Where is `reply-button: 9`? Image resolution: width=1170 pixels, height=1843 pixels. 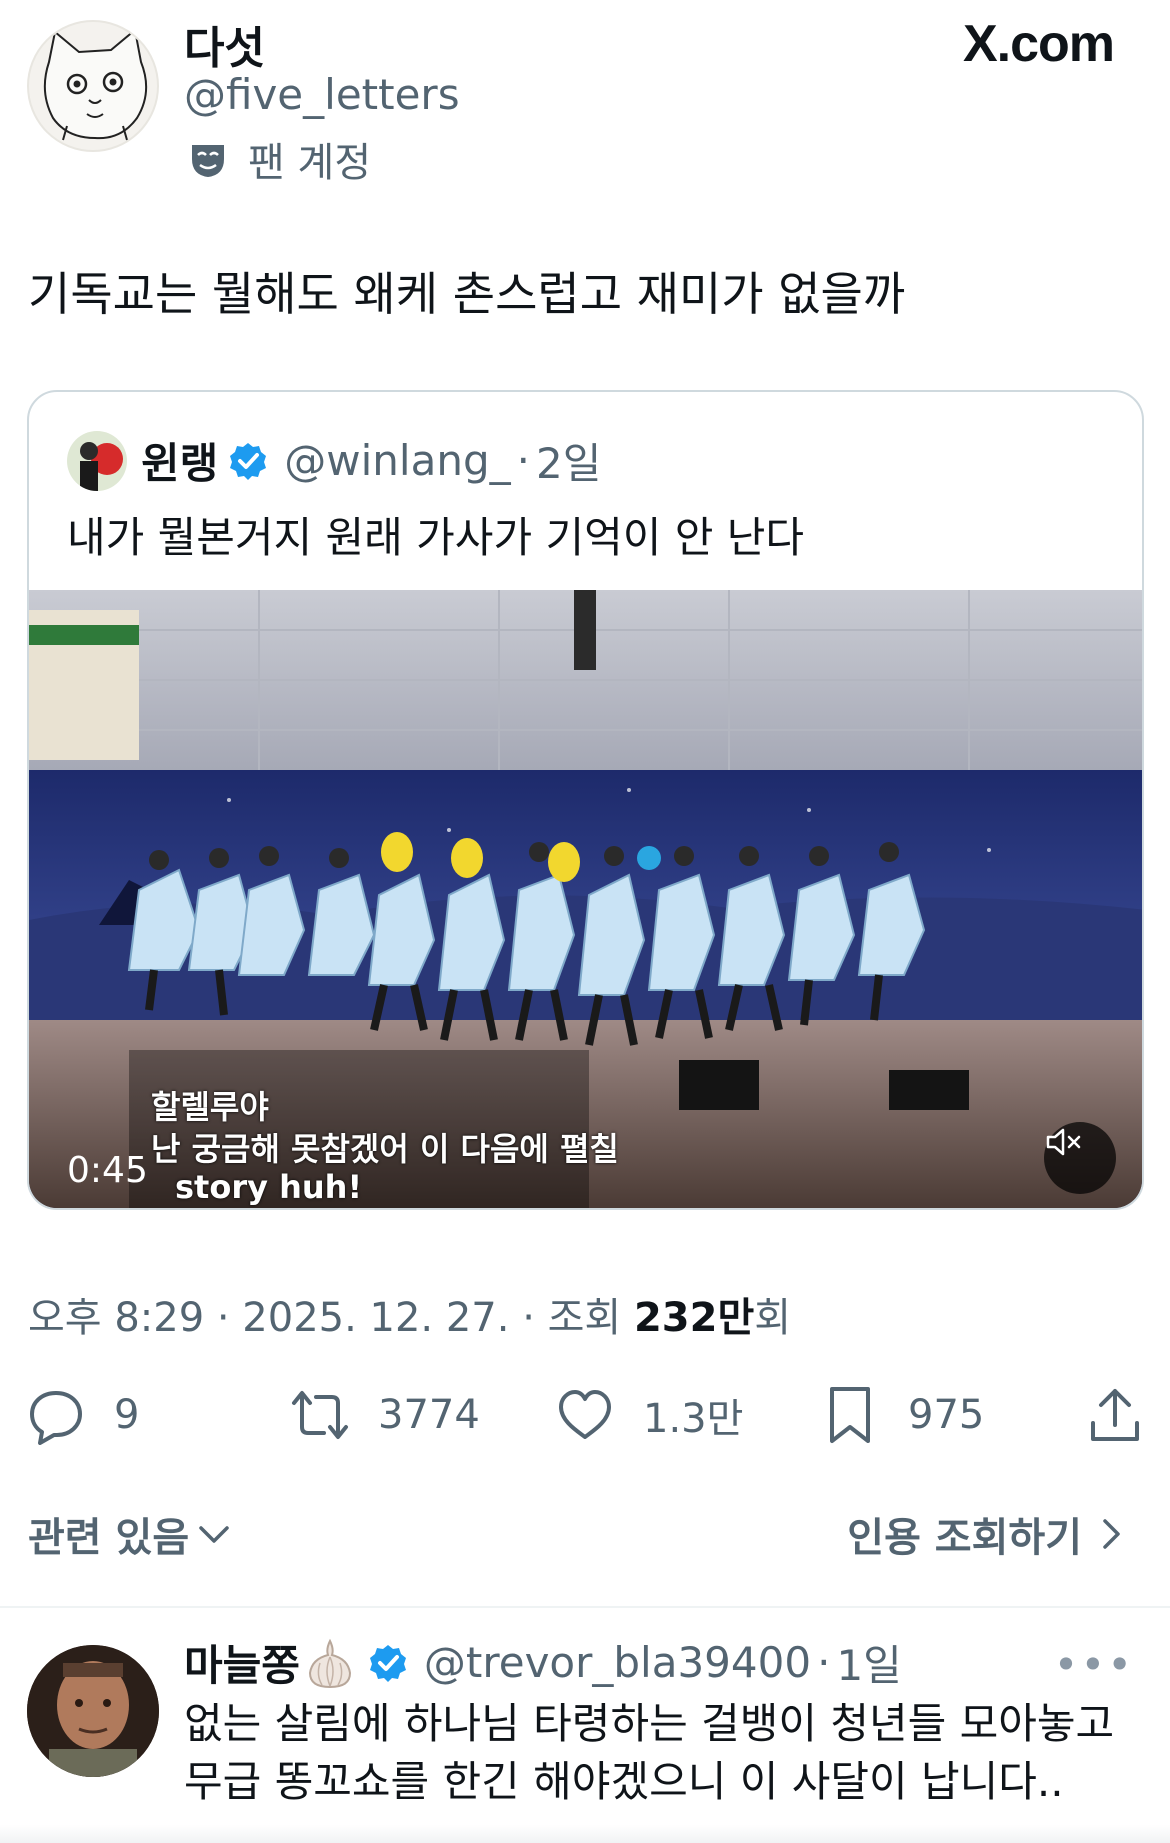
reply-button: 9 is located at coordinates (82, 1415).